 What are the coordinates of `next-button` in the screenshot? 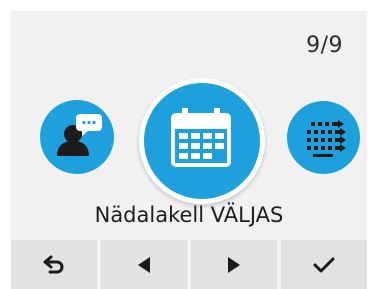 It's located at (234, 264).